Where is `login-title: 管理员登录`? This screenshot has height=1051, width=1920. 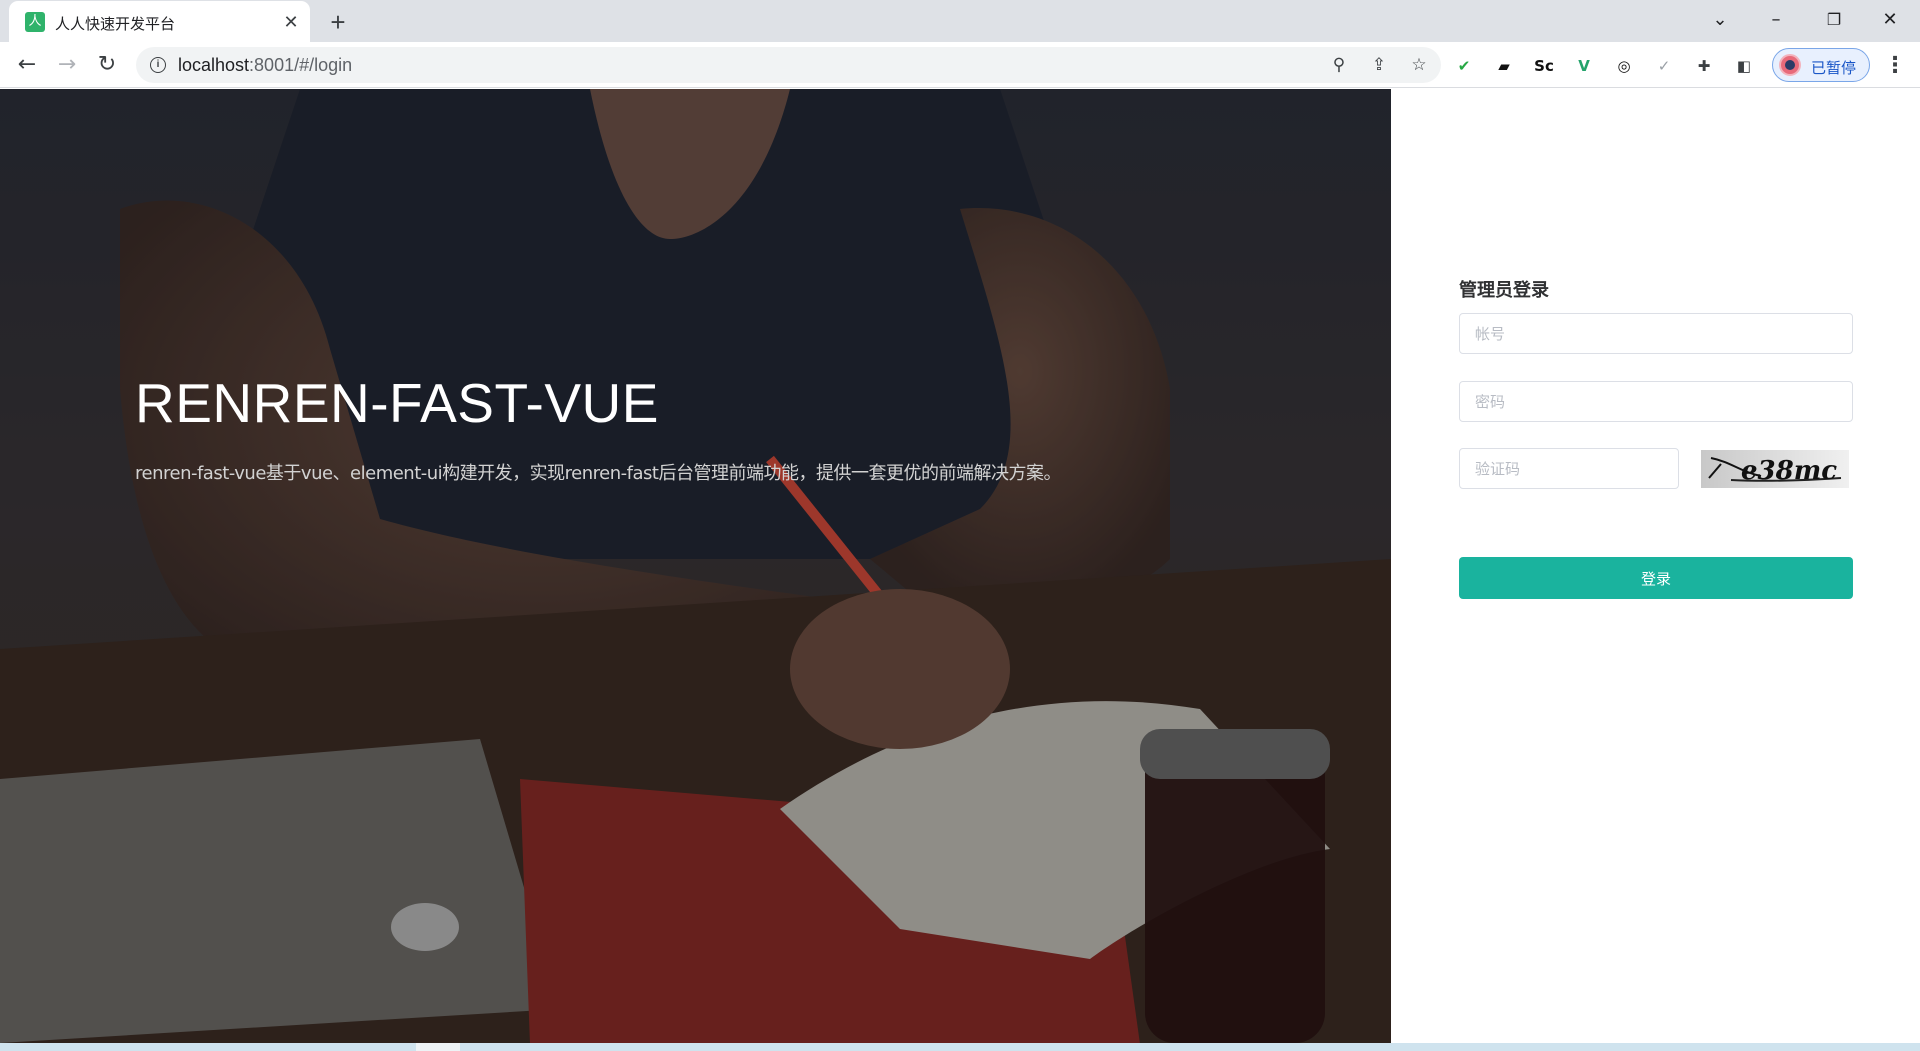
login-title: 管理员登录 is located at coordinates (1504, 290).